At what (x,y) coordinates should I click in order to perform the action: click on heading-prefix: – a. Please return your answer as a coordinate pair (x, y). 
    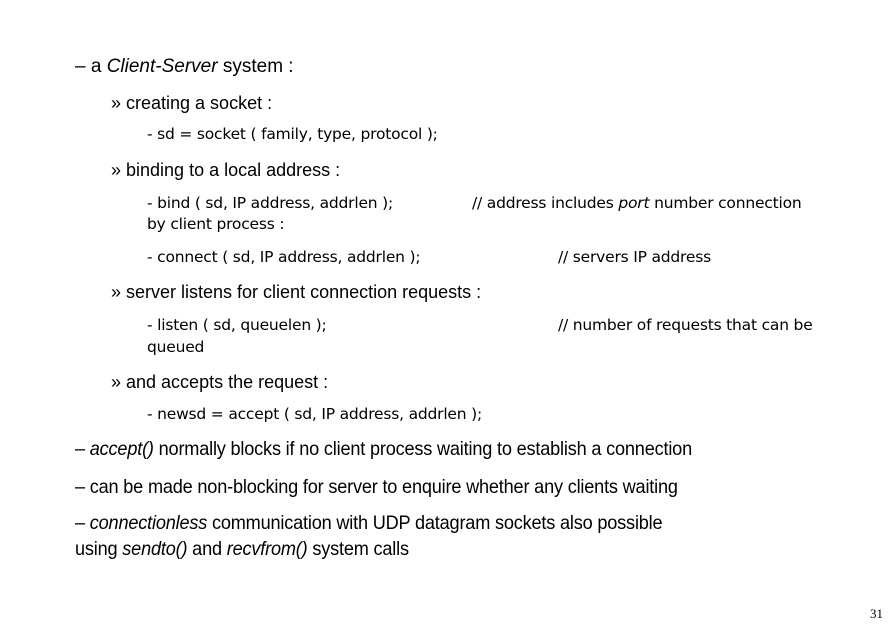
    Looking at the image, I should click on (91, 66).